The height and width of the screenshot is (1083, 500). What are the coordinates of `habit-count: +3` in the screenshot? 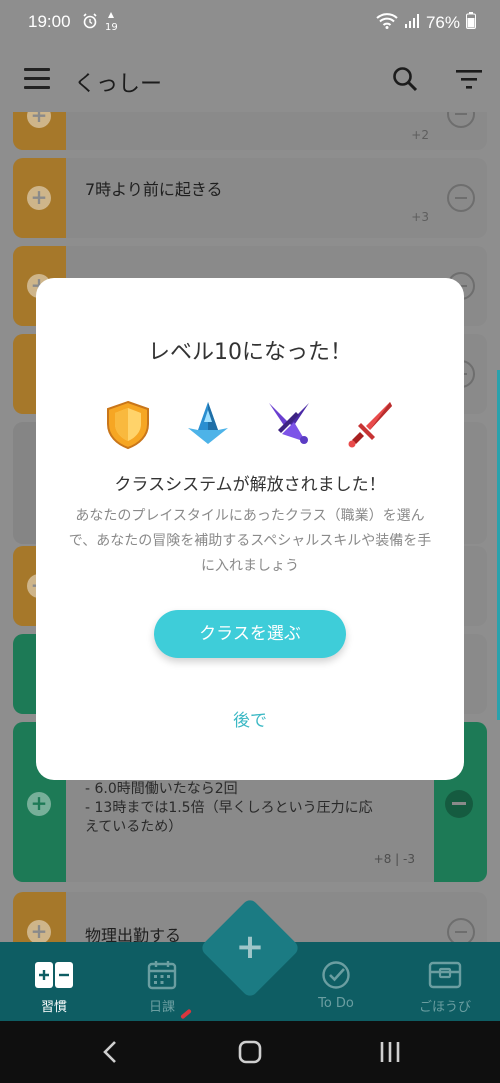 It's located at (420, 217).